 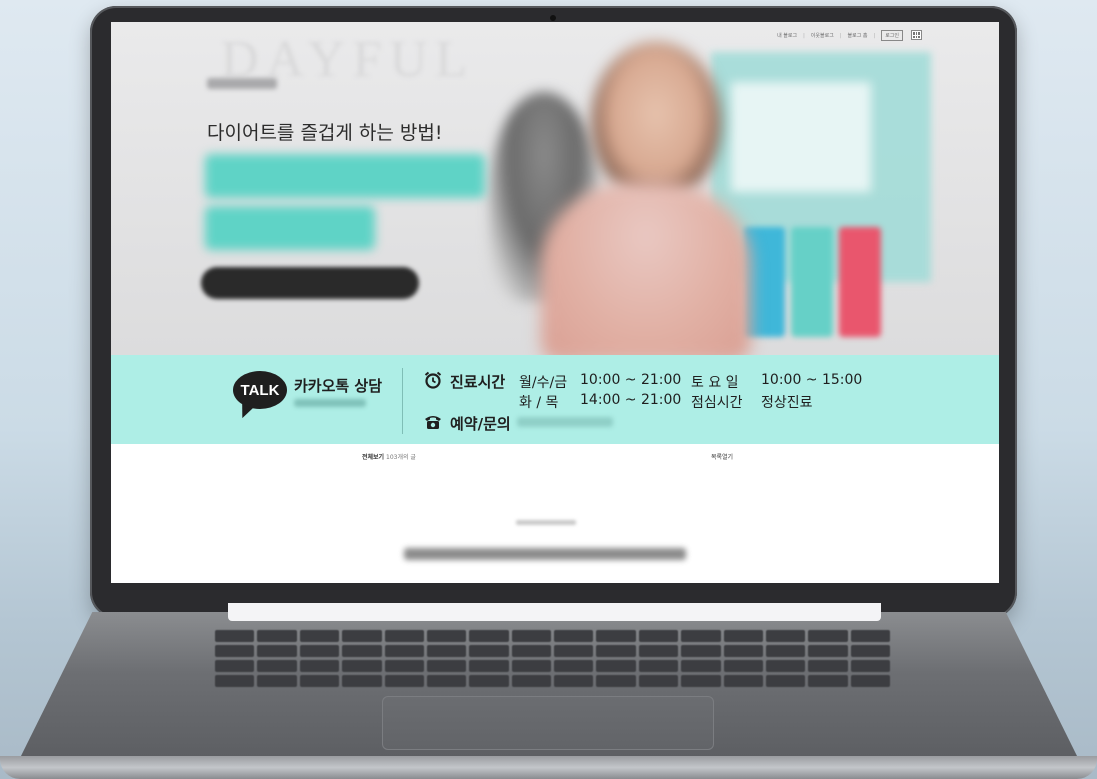 What do you see at coordinates (892, 35) in the screenshot?
I see `login-button: 로그인` at bounding box center [892, 35].